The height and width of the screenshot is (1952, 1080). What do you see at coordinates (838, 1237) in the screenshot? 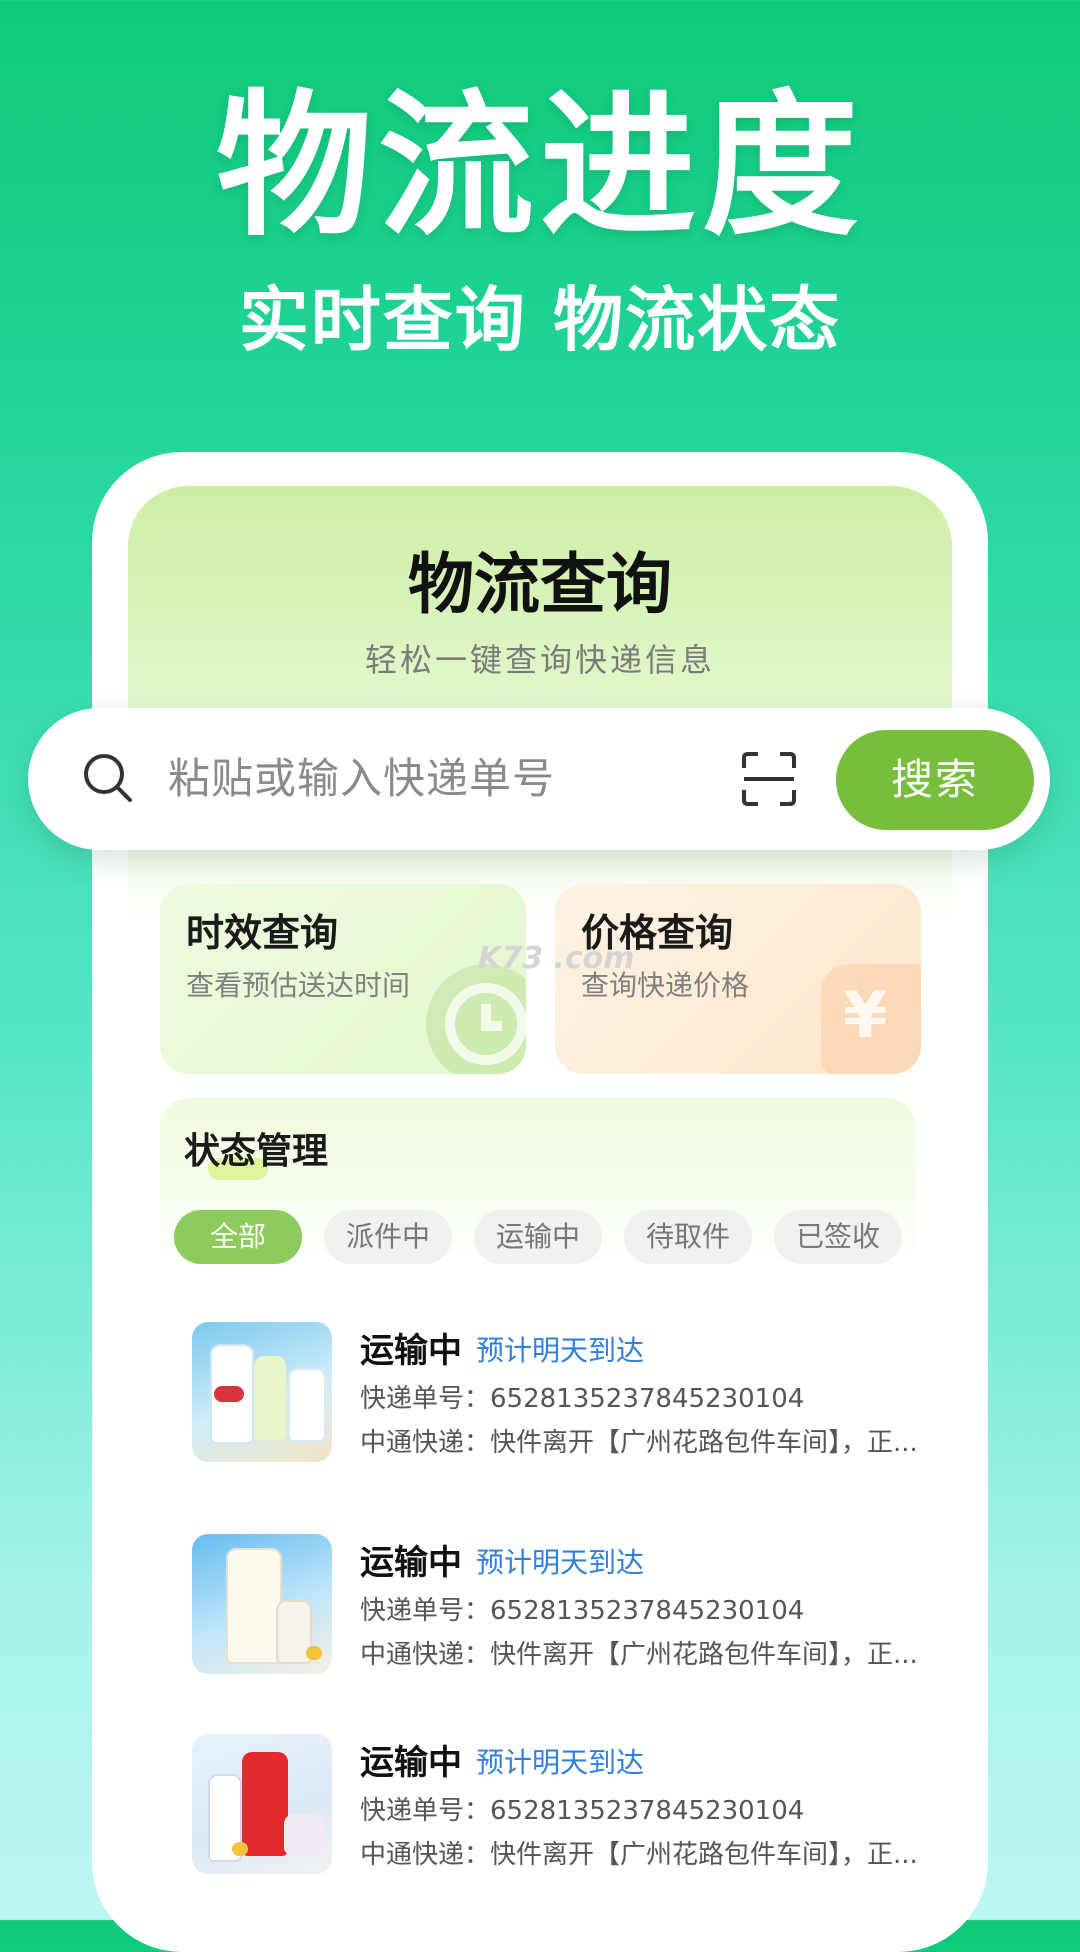
I see `tab-signed: 已签收` at bounding box center [838, 1237].